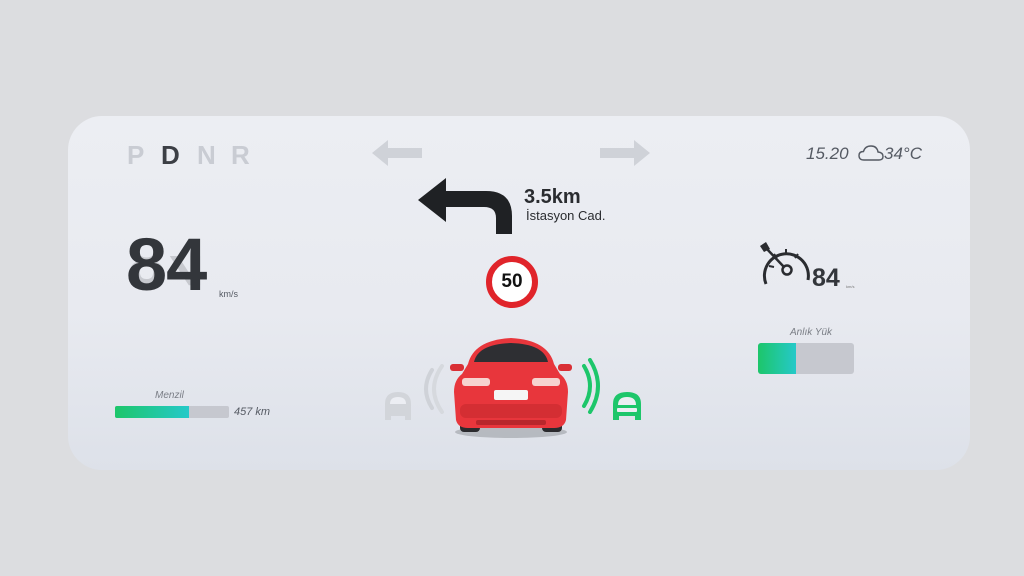 This screenshot has height=576, width=1024. I want to click on speedometer-icon, so click(785, 263).